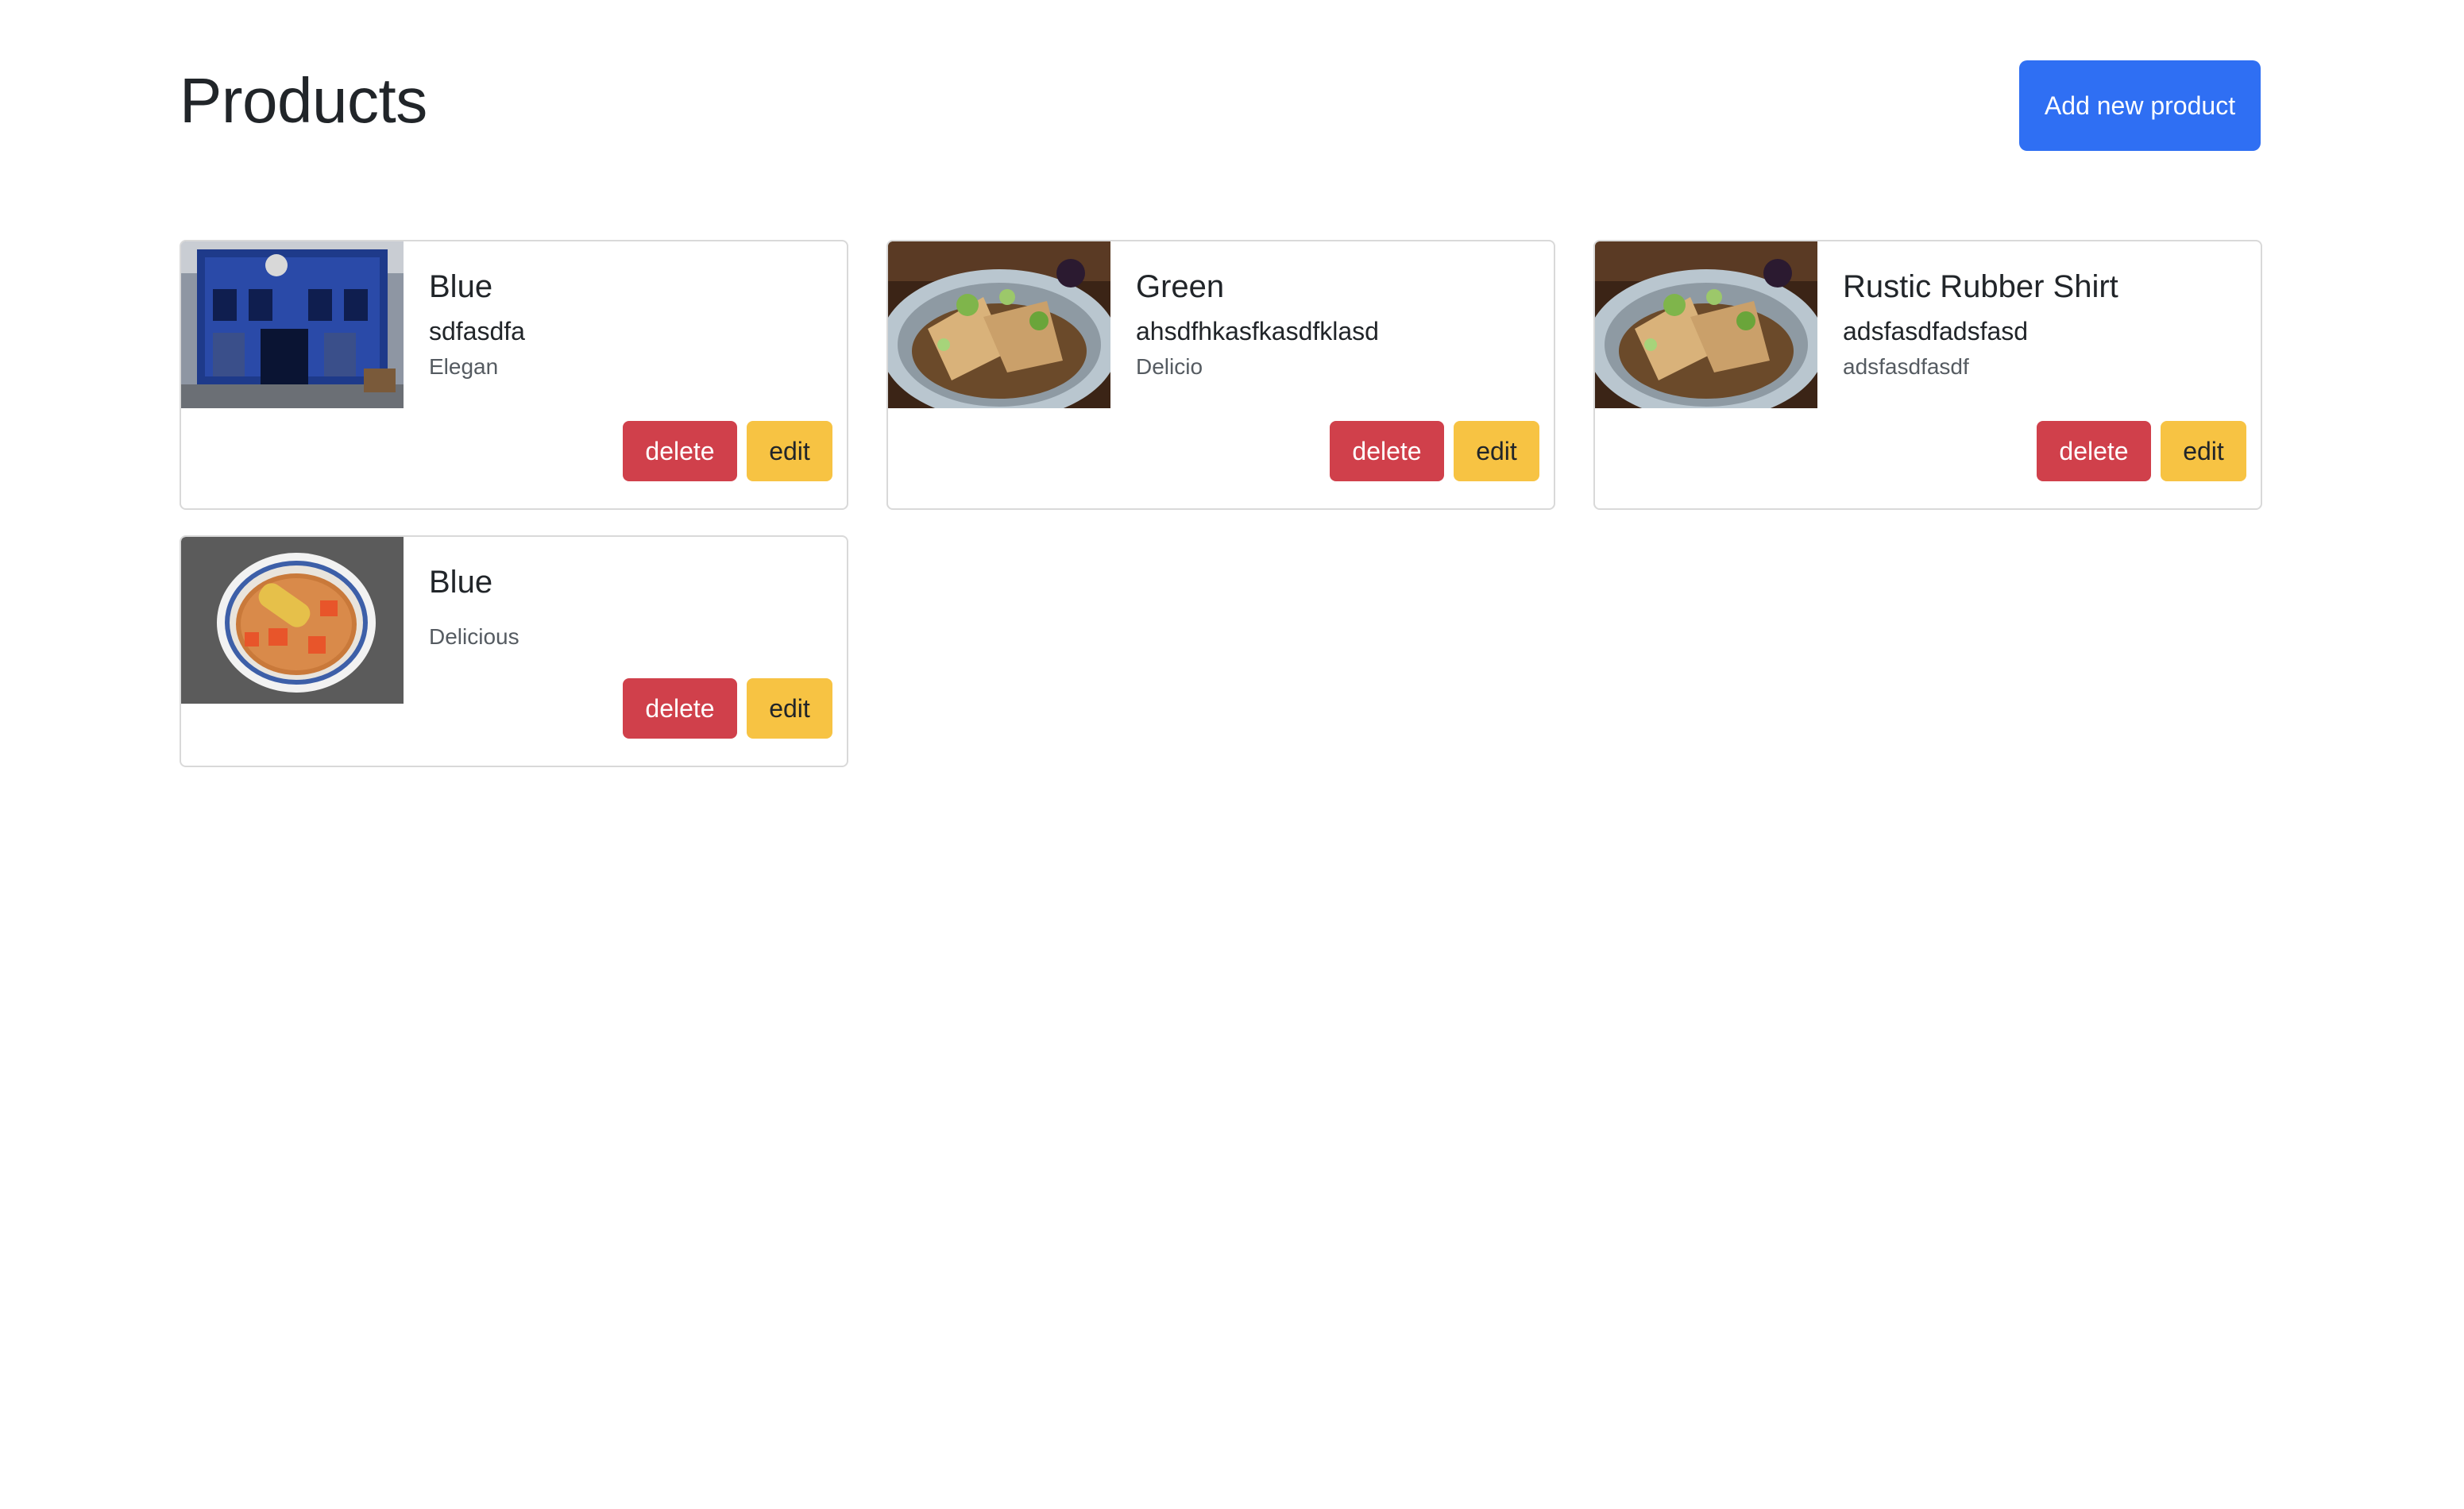  I want to click on page-title: Products, so click(303, 101).